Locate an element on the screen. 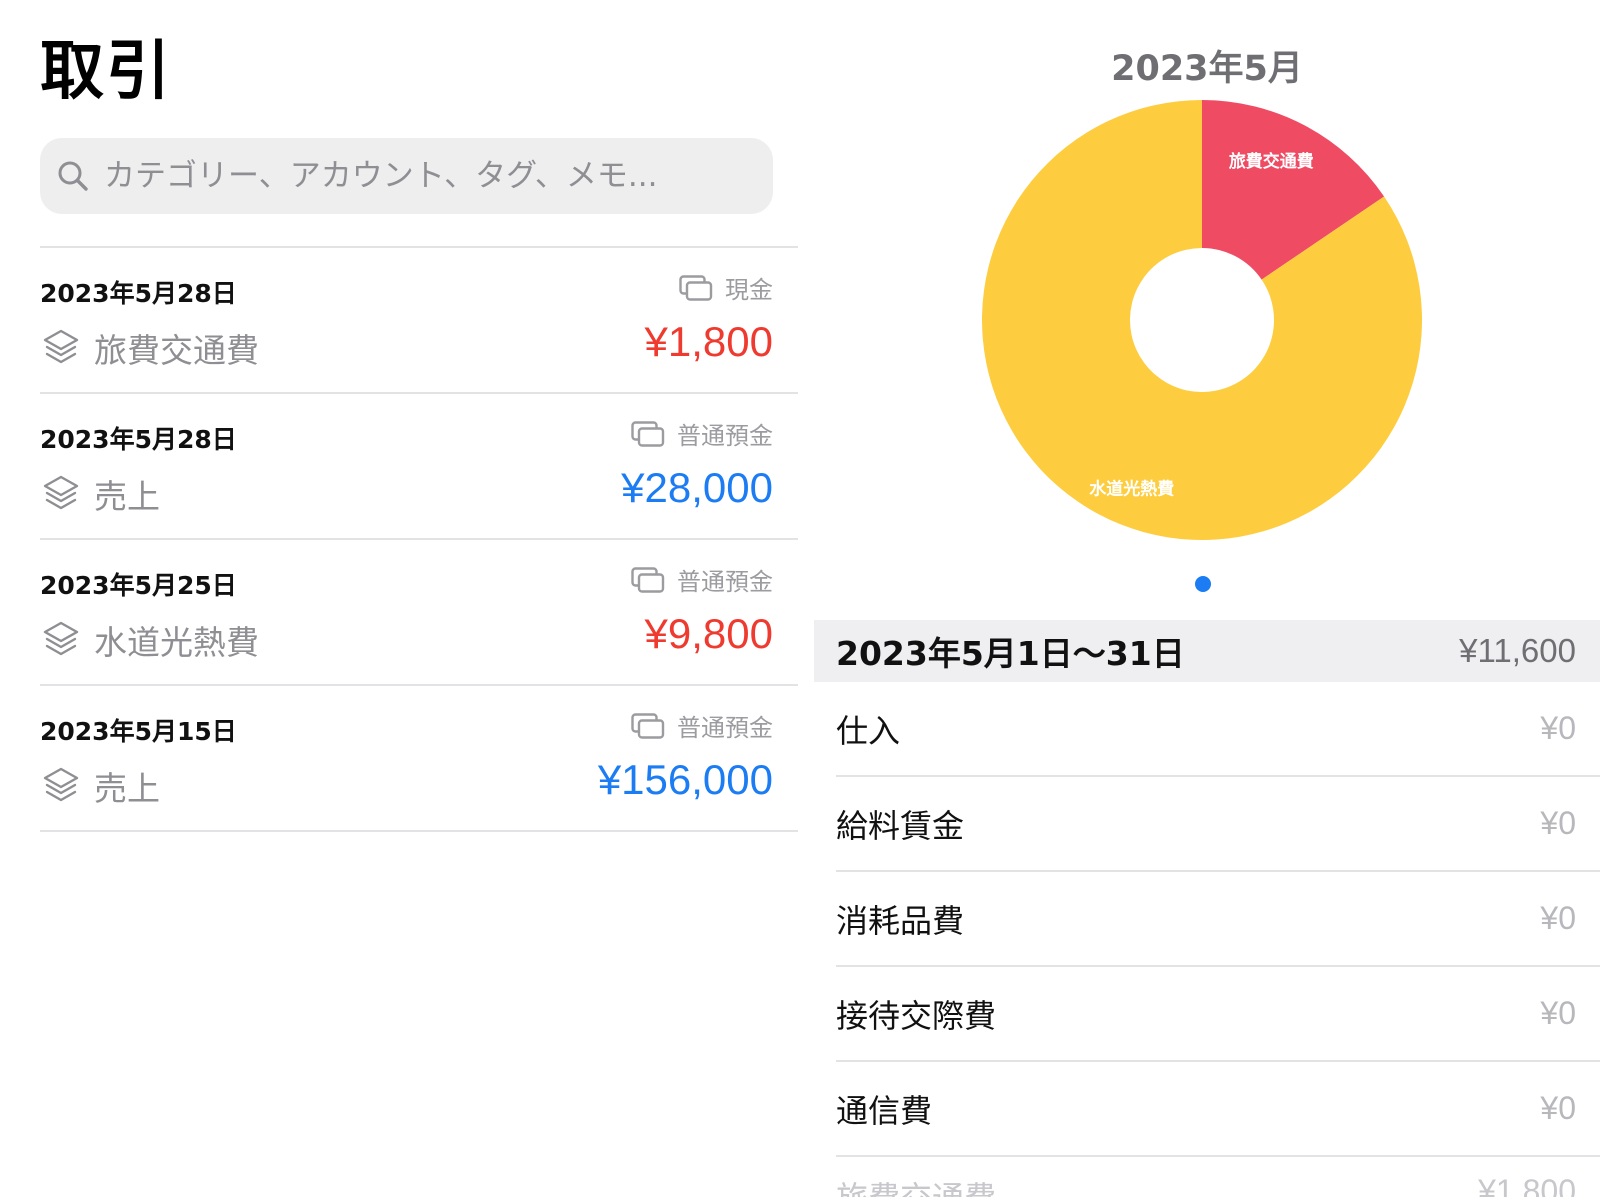 The height and width of the screenshot is (1200, 1600). transaction-row: 2023年5月28日 普通預金 売上 ¥28,000 is located at coordinates (419, 467).